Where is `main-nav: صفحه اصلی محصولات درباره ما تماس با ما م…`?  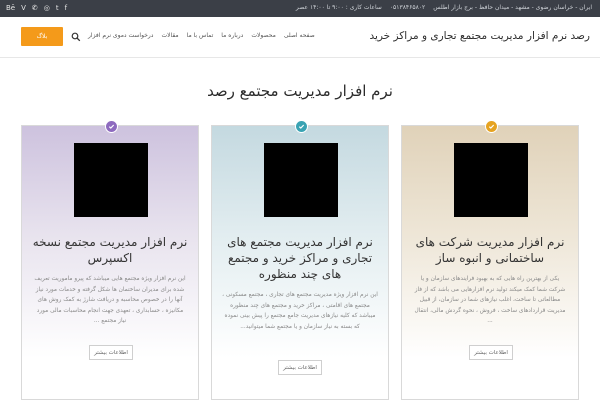 main-nav: صفحه اصلی محصولات درباره ما تماس با ما م… is located at coordinates (201, 35).